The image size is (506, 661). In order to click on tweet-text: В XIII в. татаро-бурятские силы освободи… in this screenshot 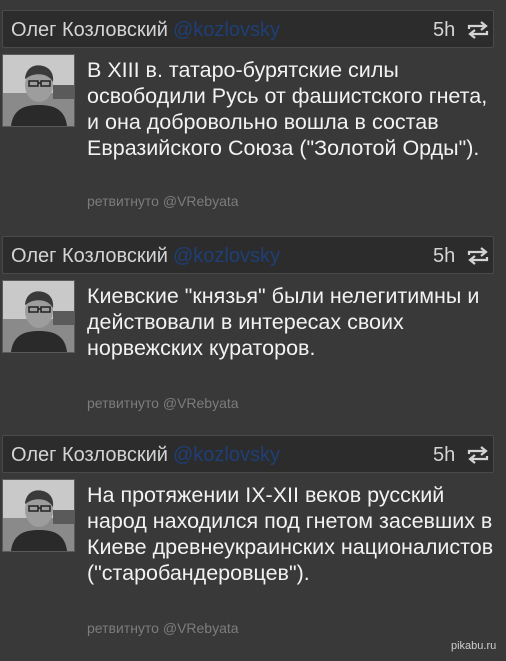, I will do `click(287, 109)`.